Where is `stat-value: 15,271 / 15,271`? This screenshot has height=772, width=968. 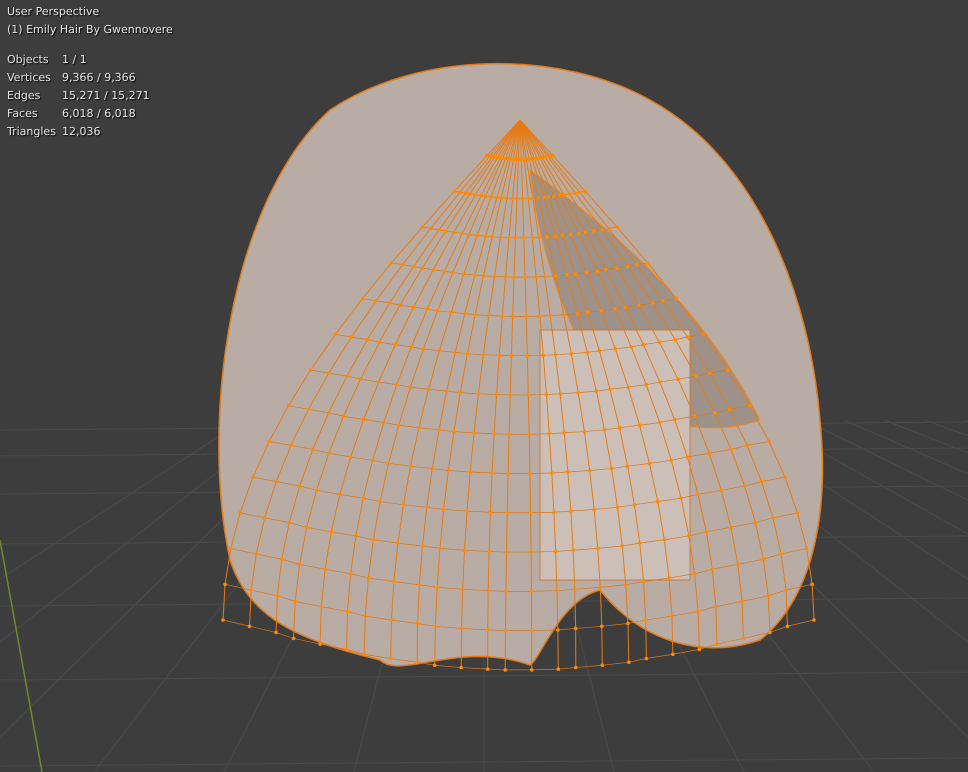 stat-value: 15,271 / 15,271 is located at coordinates (106, 96).